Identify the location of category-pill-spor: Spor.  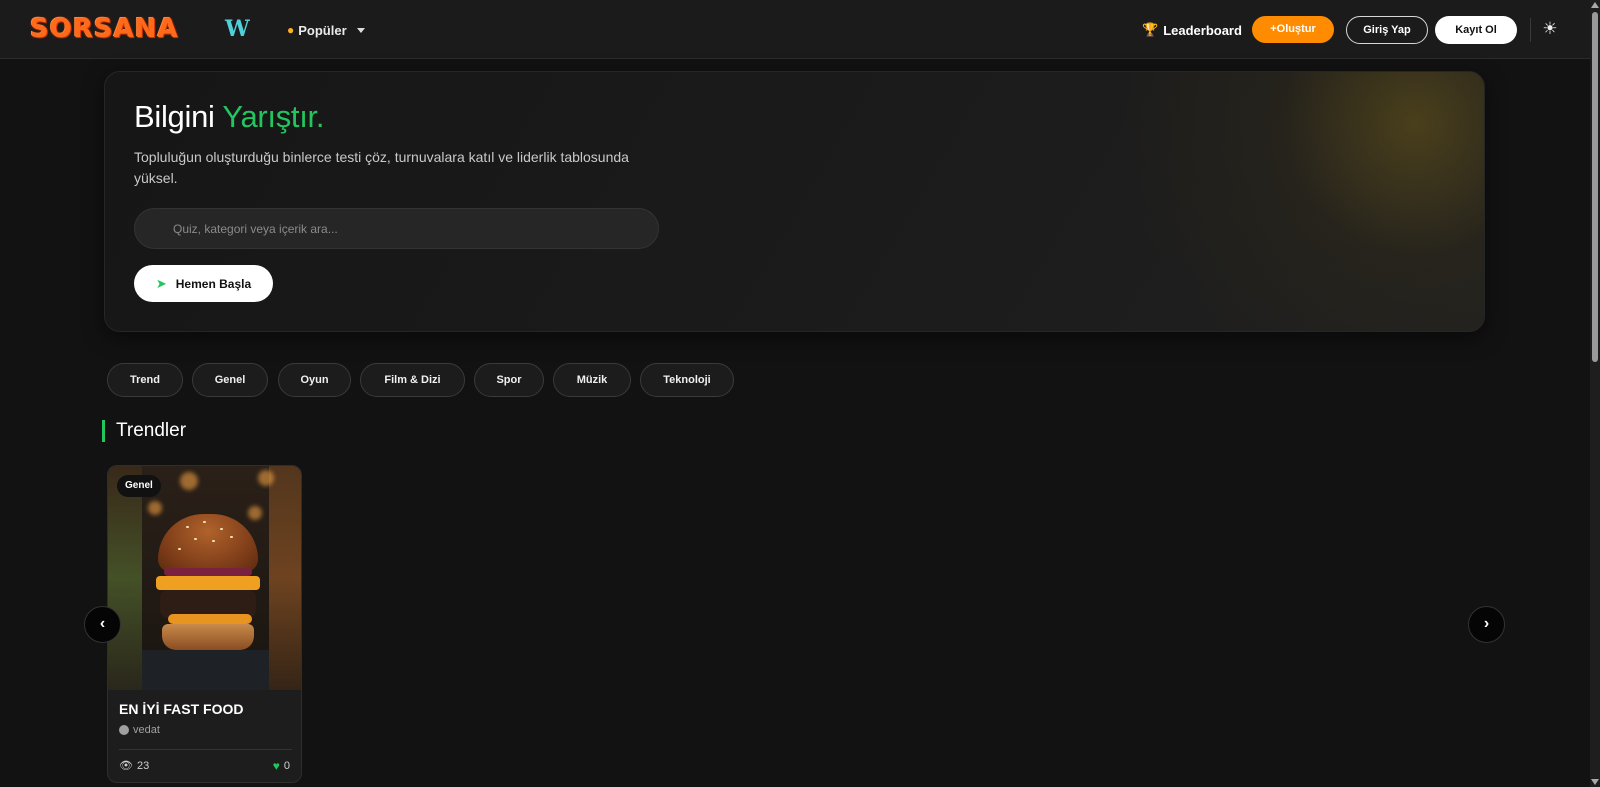
(509, 380).